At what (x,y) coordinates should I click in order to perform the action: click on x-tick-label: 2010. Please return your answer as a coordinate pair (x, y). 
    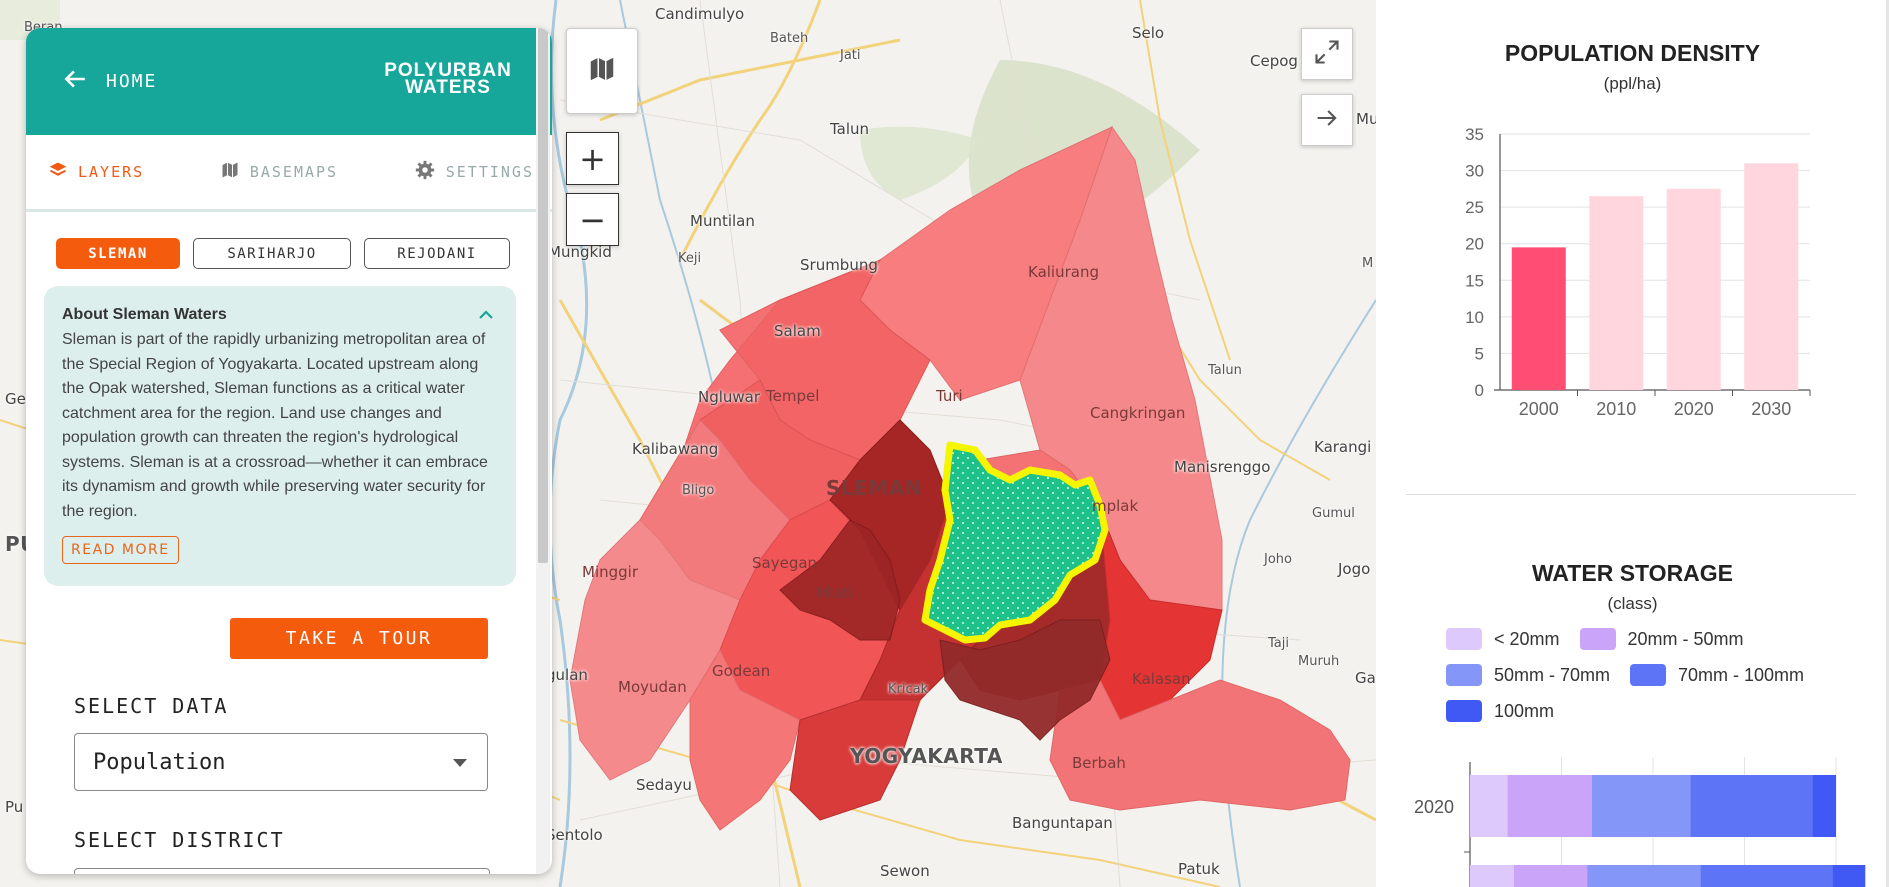
    Looking at the image, I should click on (1616, 409).